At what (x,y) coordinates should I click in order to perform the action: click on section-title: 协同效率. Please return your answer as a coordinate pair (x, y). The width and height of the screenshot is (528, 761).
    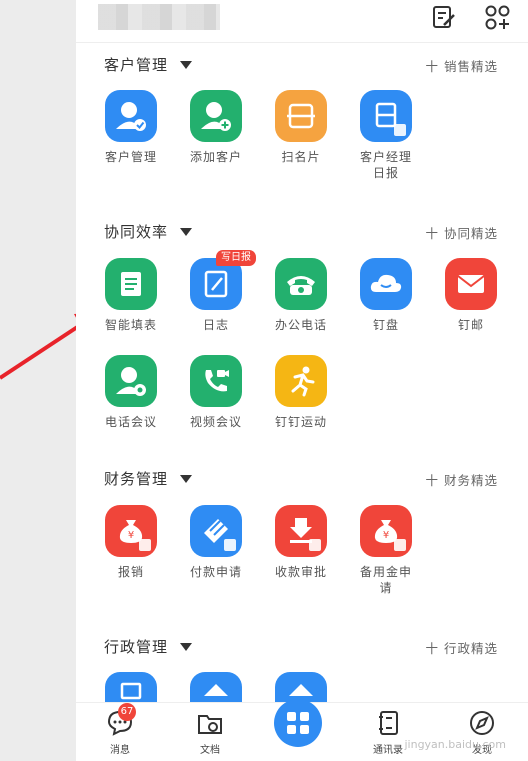
    Looking at the image, I should click on (136, 231).